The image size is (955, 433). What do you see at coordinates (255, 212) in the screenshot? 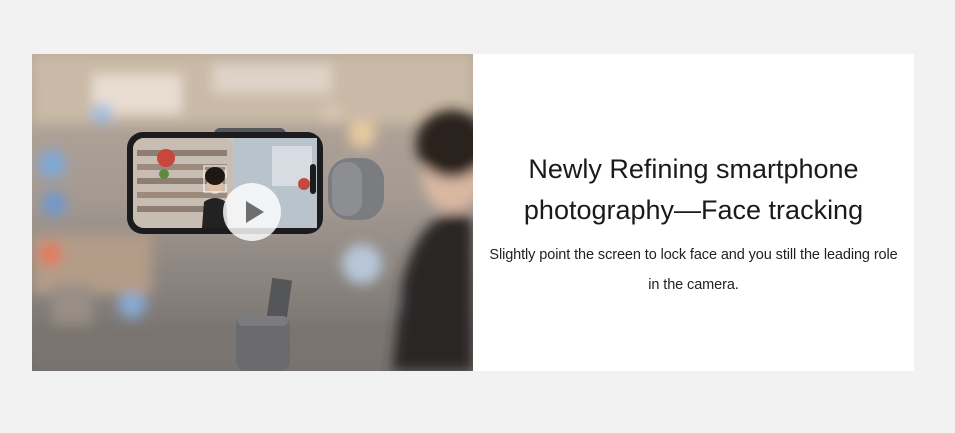
I see `play-icon` at bounding box center [255, 212].